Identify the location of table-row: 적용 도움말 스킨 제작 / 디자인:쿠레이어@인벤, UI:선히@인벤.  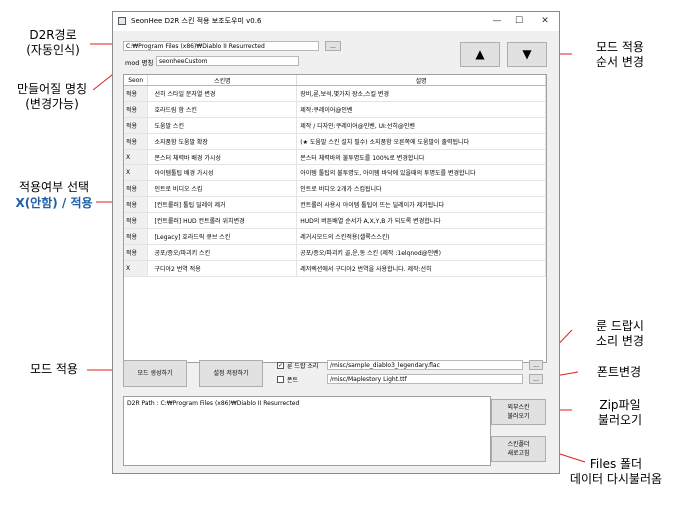
(335, 125).